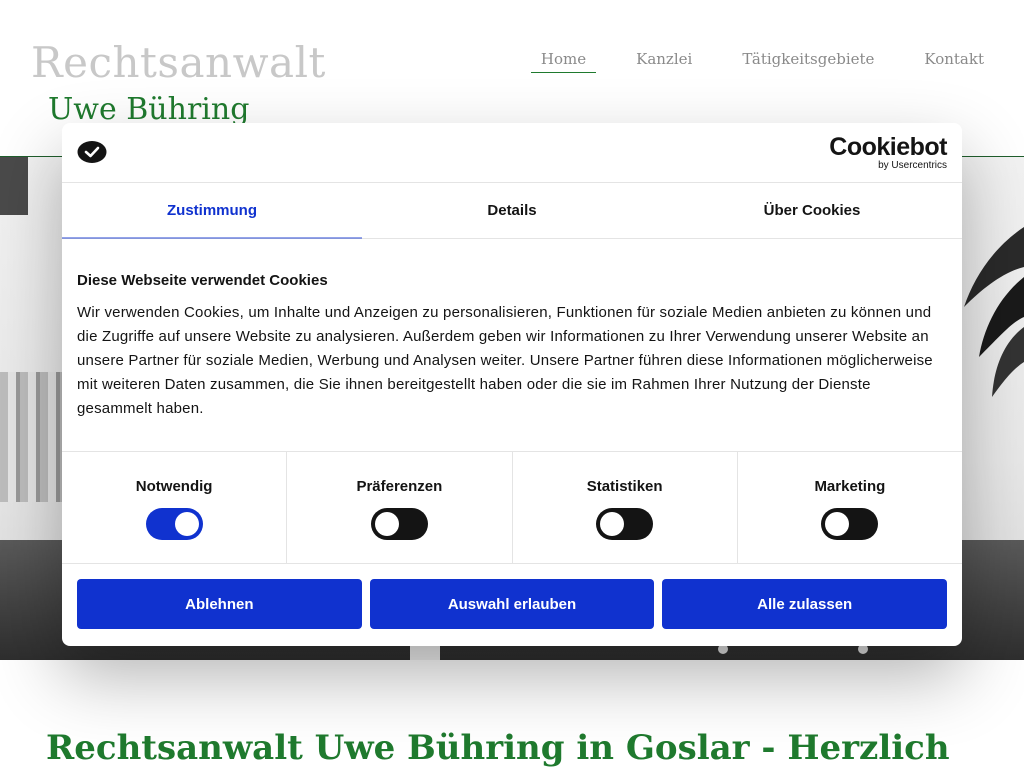 This screenshot has width=1024, height=768. What do you see at coordinates (35, 437) in the screenshot?
I see `hero-books` at bounding box center [35, 437].